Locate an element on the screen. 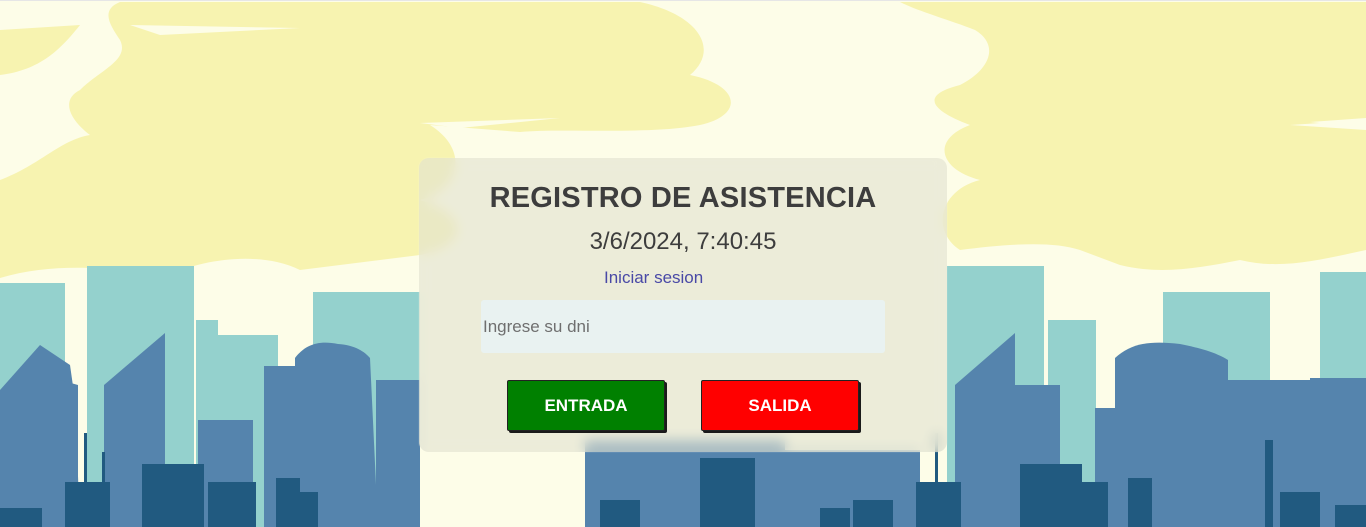 The image size is (1366, 527). entrada-button: ENTRADA is located at coordinates (586, 405).